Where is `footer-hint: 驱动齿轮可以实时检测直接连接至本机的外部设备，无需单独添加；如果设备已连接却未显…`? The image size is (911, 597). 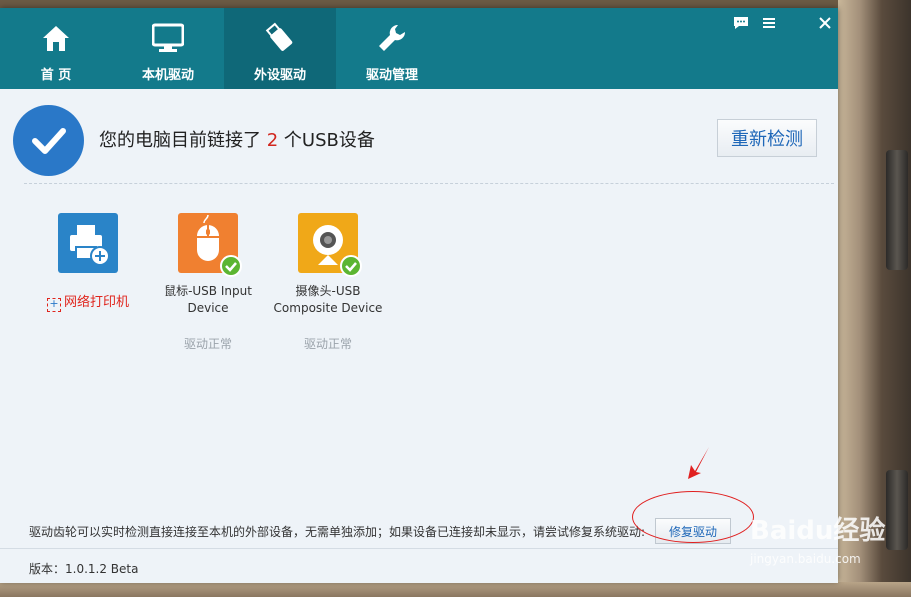
footer-hint: 驱动齿轮可以实时检测直接连接至本机的外部设备，无需单独添加；如果设备已连接却未显… is located at coordinates (337, 532).